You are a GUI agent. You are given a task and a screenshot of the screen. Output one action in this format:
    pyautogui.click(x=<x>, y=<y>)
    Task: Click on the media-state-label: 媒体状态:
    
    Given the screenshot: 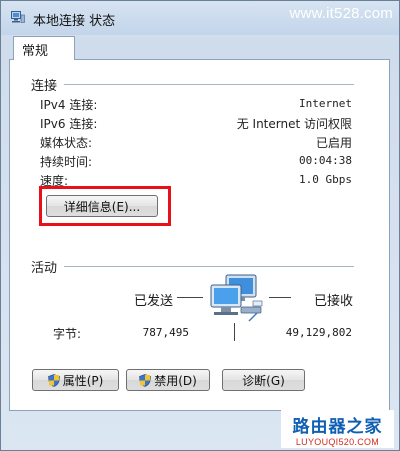 What is the action you would take?
    pyautogui.click(x=66, y=143)
    